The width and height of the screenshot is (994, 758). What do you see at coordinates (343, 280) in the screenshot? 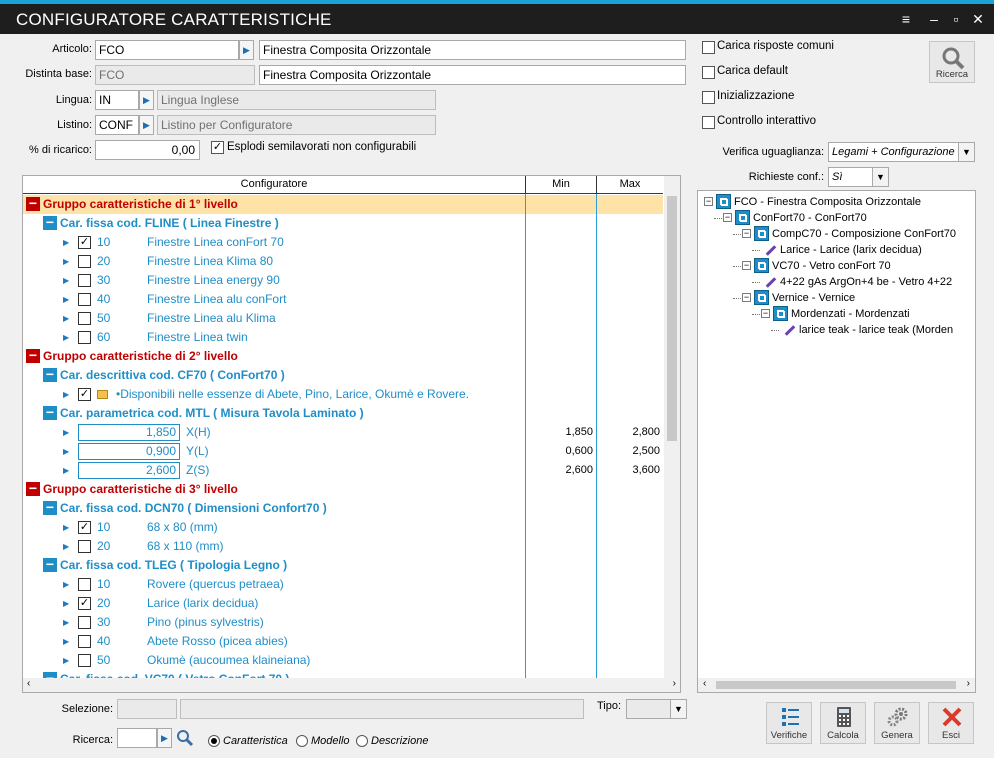
I see `value-row: ▶ 30 Finestre Linea energy 90` at bounding box center [343, 280].